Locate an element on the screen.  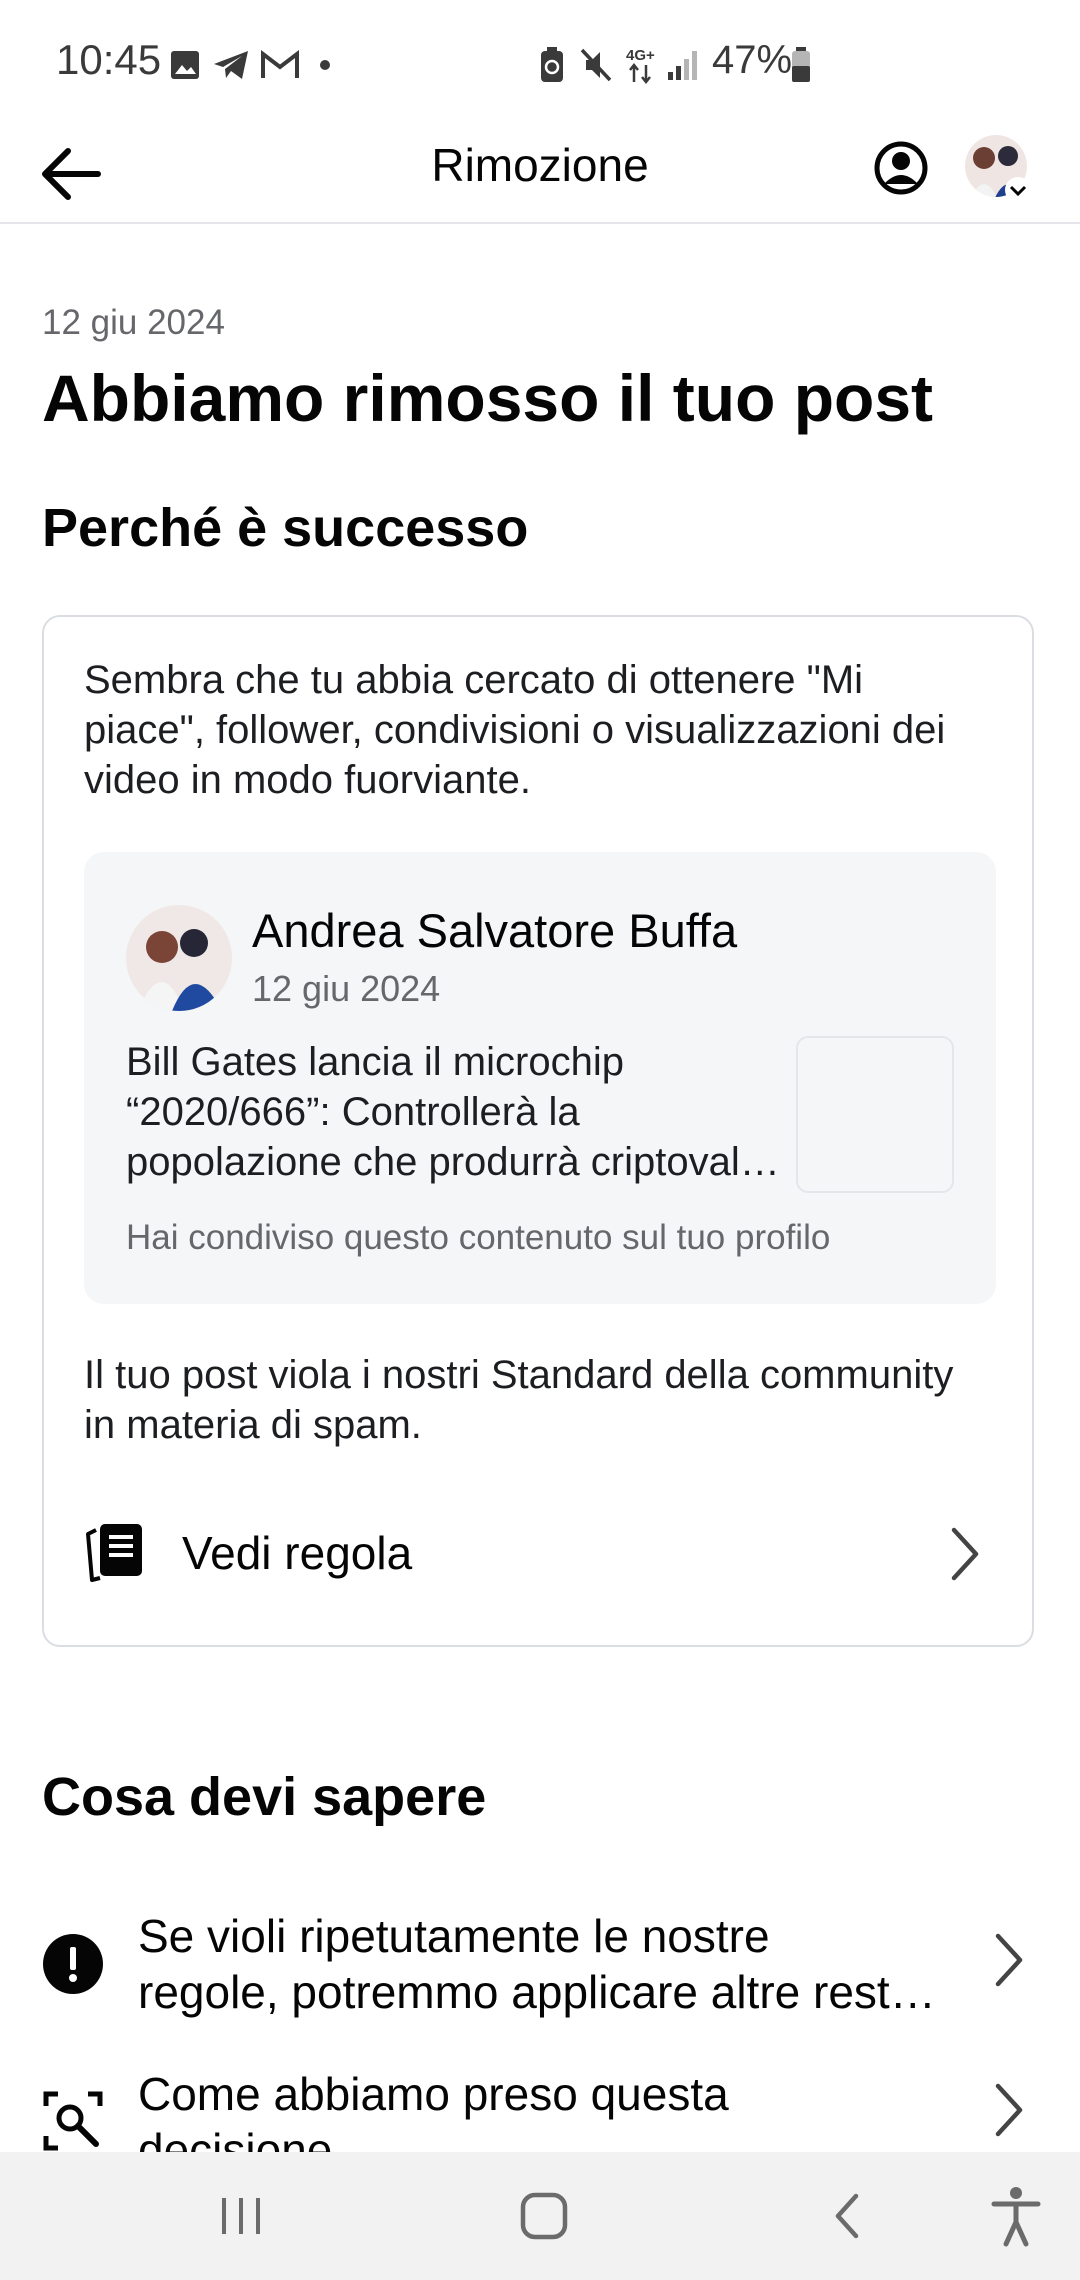
rulebook-icon is located at coordinates (114, 1553).